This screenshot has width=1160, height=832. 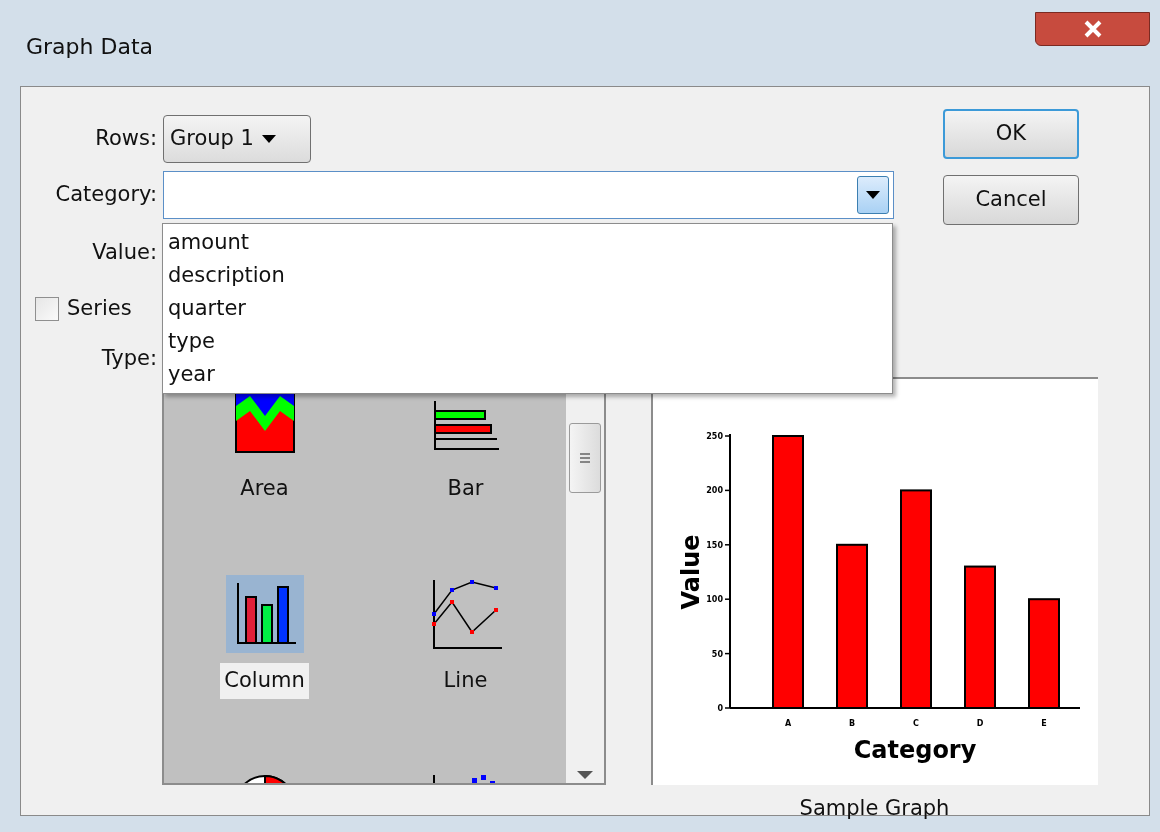 What do you see at coordinates (126, 139) in the screenshot?
I see `rows-label: Rows:` at bounding box center [126, 139].